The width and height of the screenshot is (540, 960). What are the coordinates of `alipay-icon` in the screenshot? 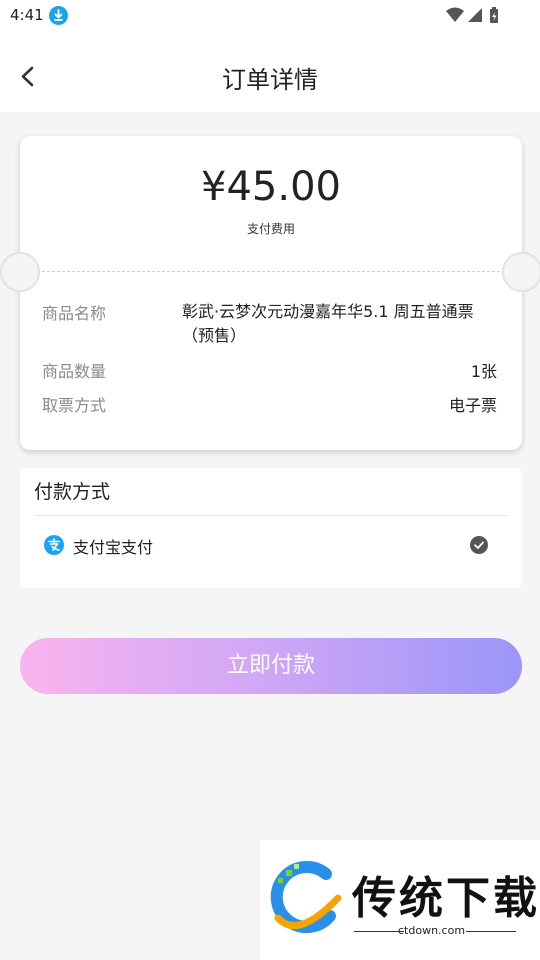 It's located at (54, 545).